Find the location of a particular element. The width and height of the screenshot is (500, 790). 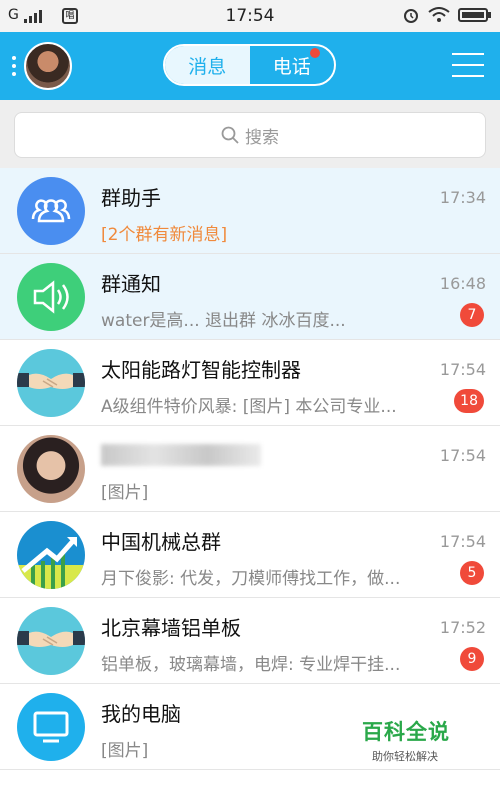

unread-badge: 5 is located at coordinates (472, 573).